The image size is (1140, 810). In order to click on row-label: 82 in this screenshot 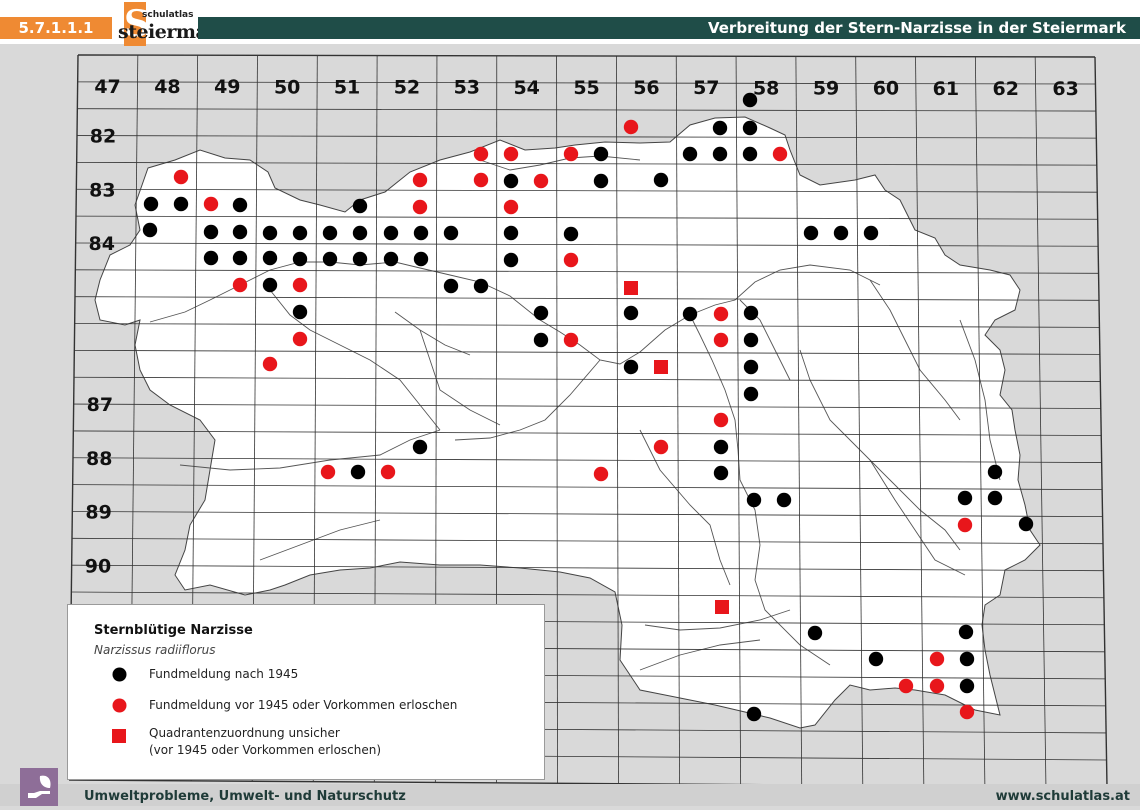, I will do `click(103, 137)`.